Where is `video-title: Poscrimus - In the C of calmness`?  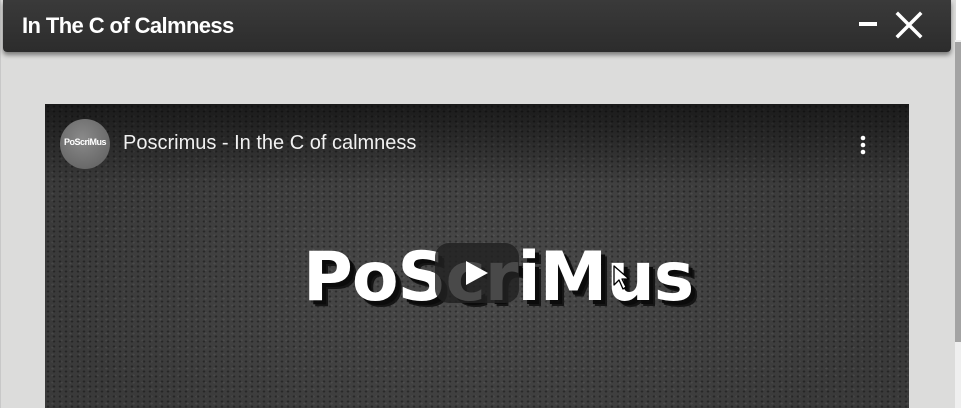
video-title: Poscrimus - In the C of calmness is located at coordinates (269, 143).